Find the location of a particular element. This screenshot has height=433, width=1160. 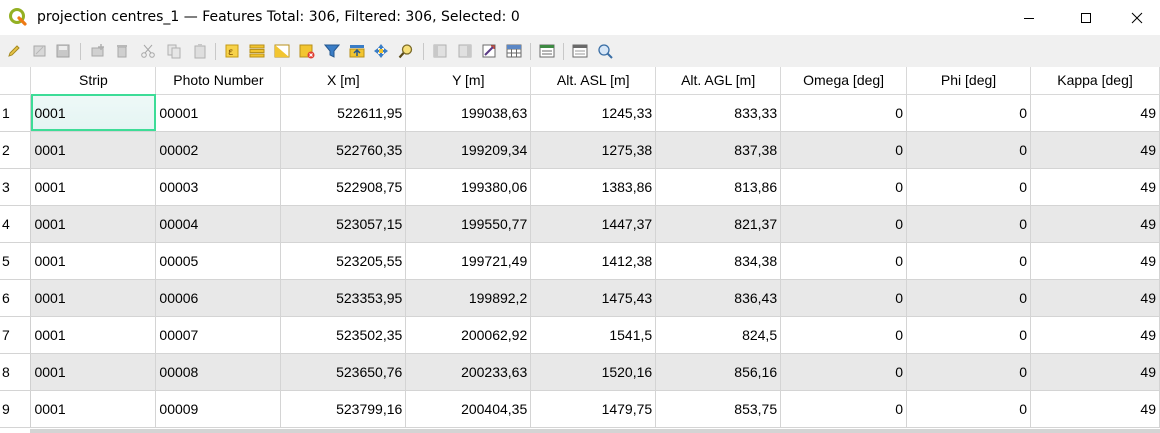

table-cell: 856,16 is located at coordinates (718, 372).